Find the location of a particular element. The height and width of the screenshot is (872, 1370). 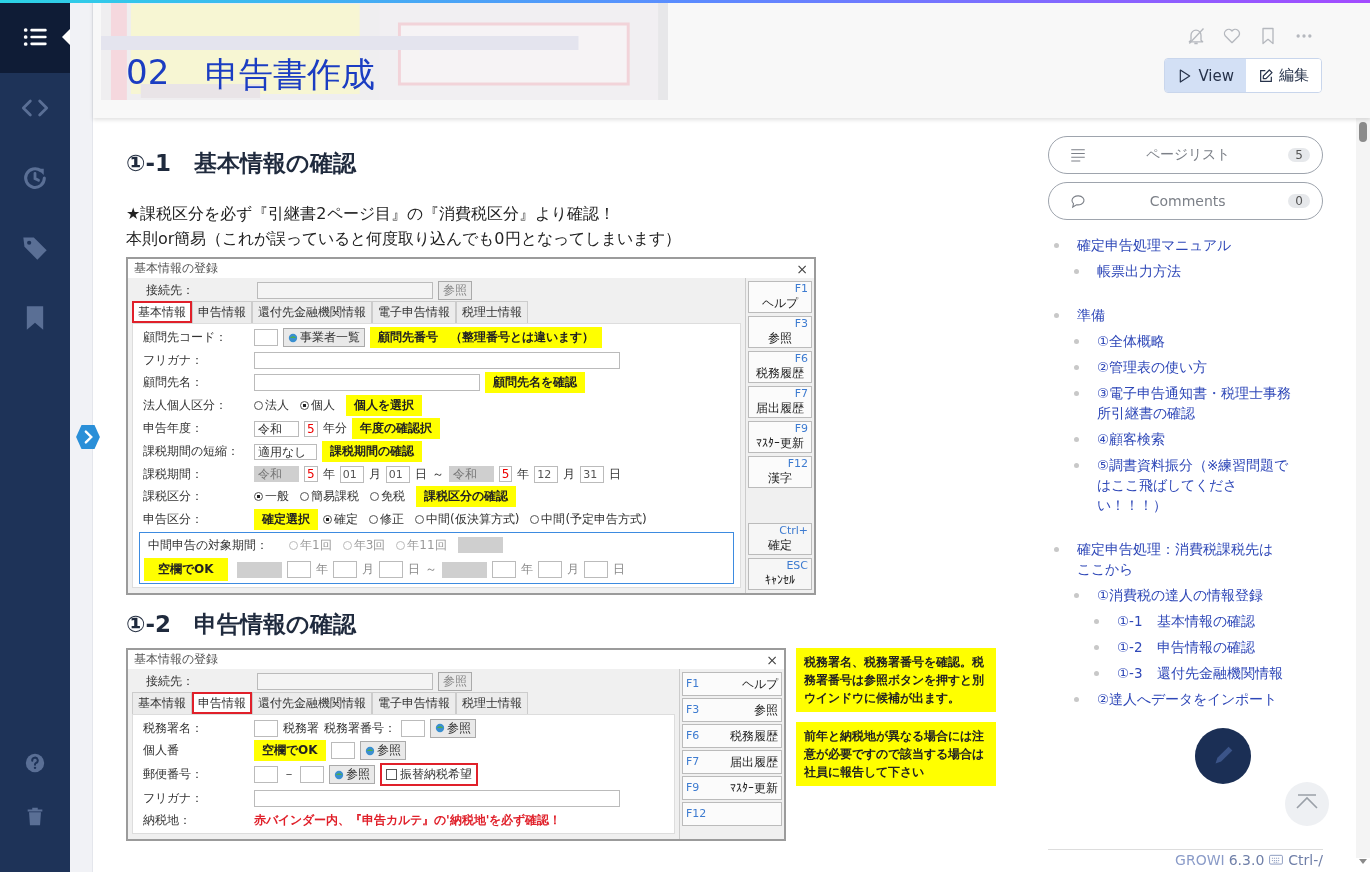

radio-option: 一般 is located at coordinates (271, 496).